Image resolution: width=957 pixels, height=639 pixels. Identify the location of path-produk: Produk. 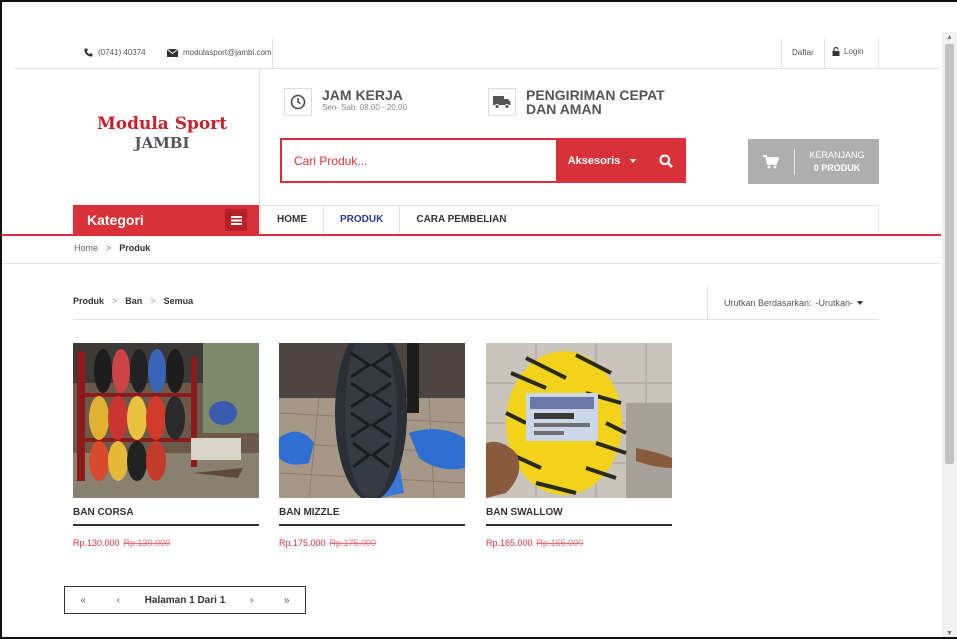
(88, 301).